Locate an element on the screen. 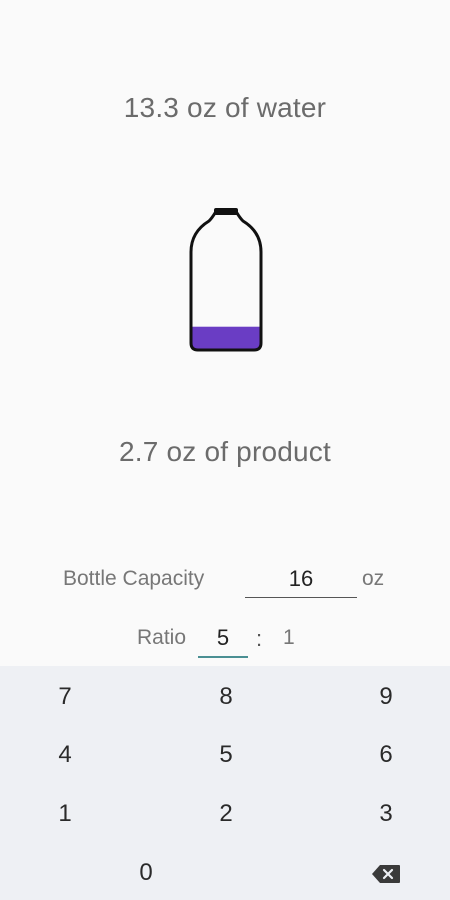 This screenshot has height=900, width=450. key-2: 2 is located at coordinates (226, 814).